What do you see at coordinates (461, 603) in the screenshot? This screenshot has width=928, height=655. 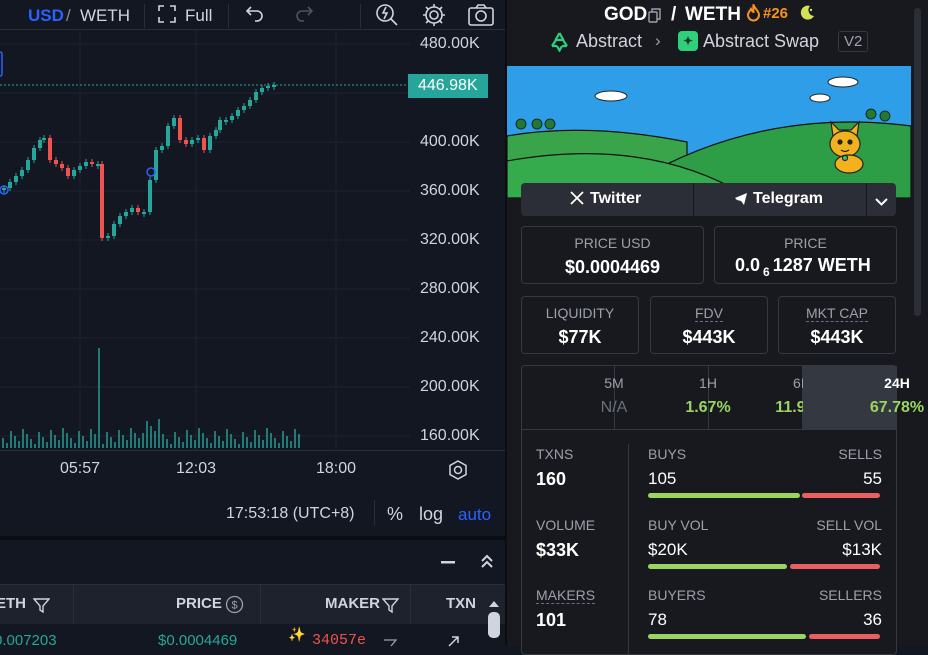 I see `column-header-txn: TXN` at bounding box center [461, 603].